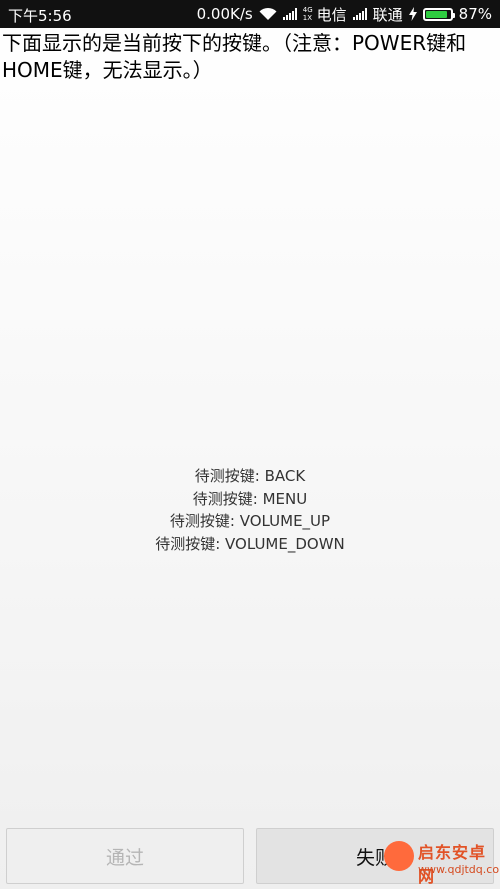  Describe the element at coordinates (289, 14) in the screenshot. I see `signal-icon-sim1` at that location.